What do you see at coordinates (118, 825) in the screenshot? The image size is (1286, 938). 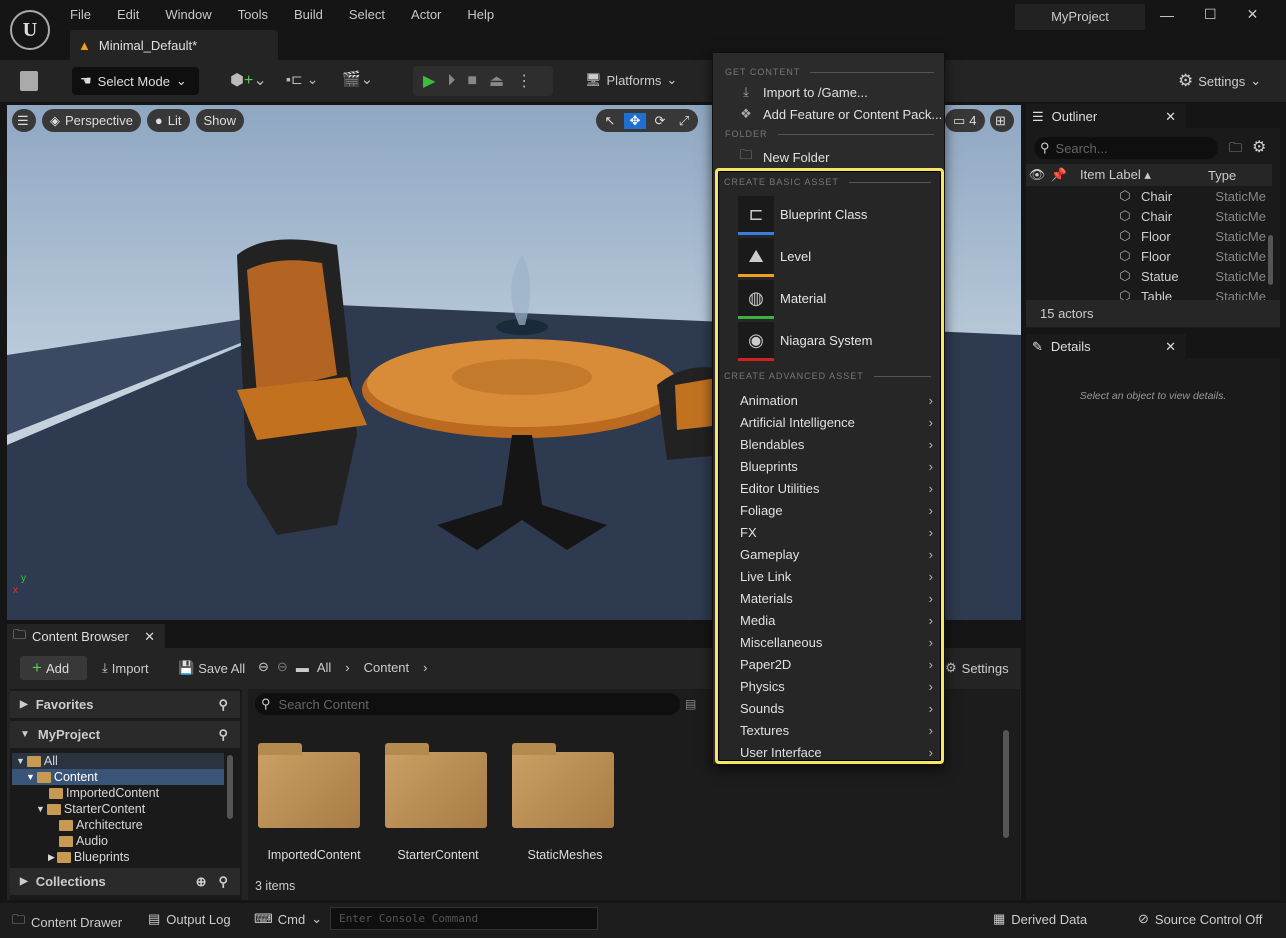 I see `tree-item-architecture: Architecture` at bounding box center [118, 825].